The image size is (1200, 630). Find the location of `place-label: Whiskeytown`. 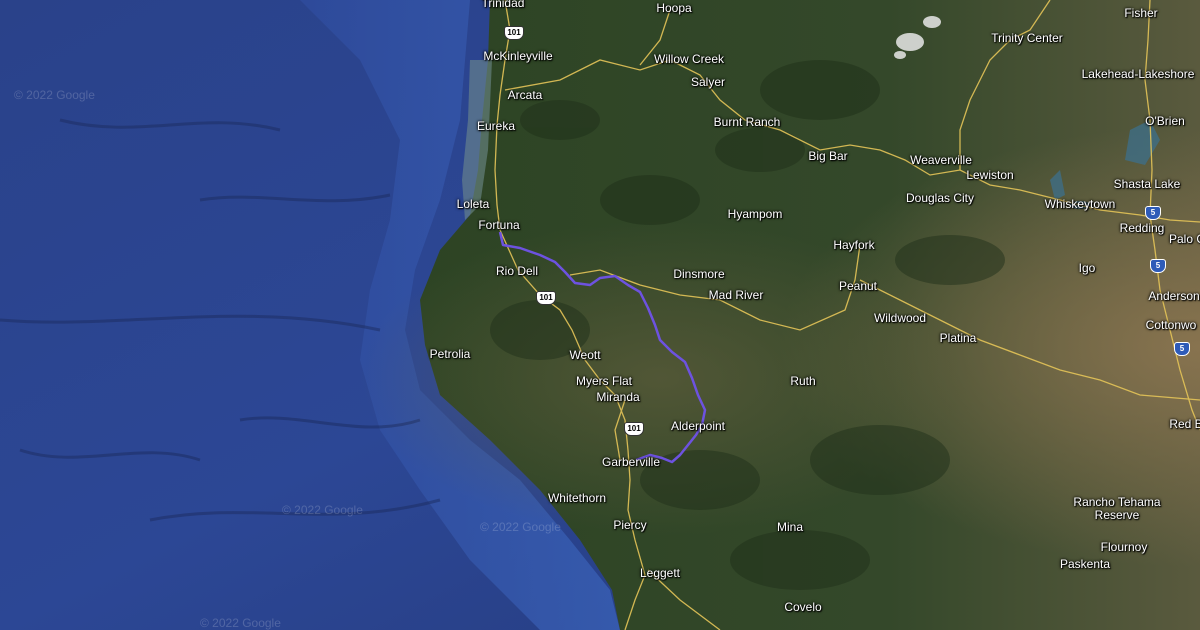

place-label: Whiskeytown is located at coordinates (1080, 204).